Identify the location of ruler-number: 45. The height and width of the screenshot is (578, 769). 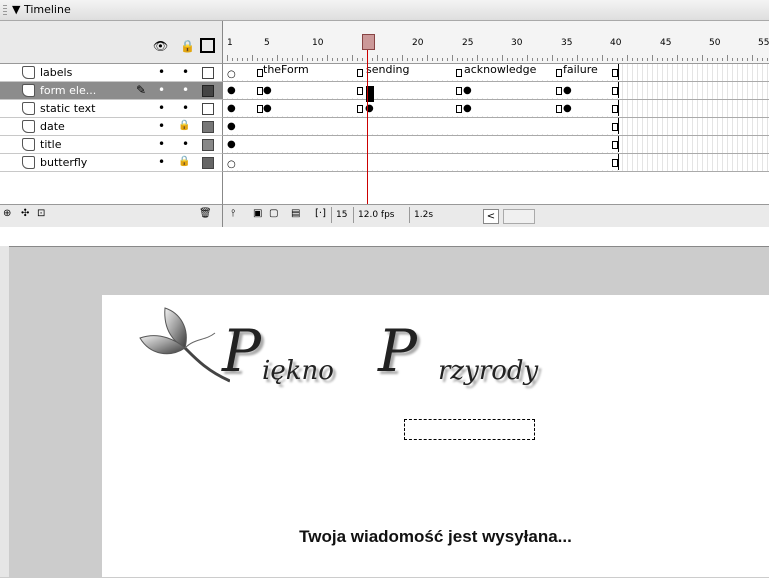
(666, 43).